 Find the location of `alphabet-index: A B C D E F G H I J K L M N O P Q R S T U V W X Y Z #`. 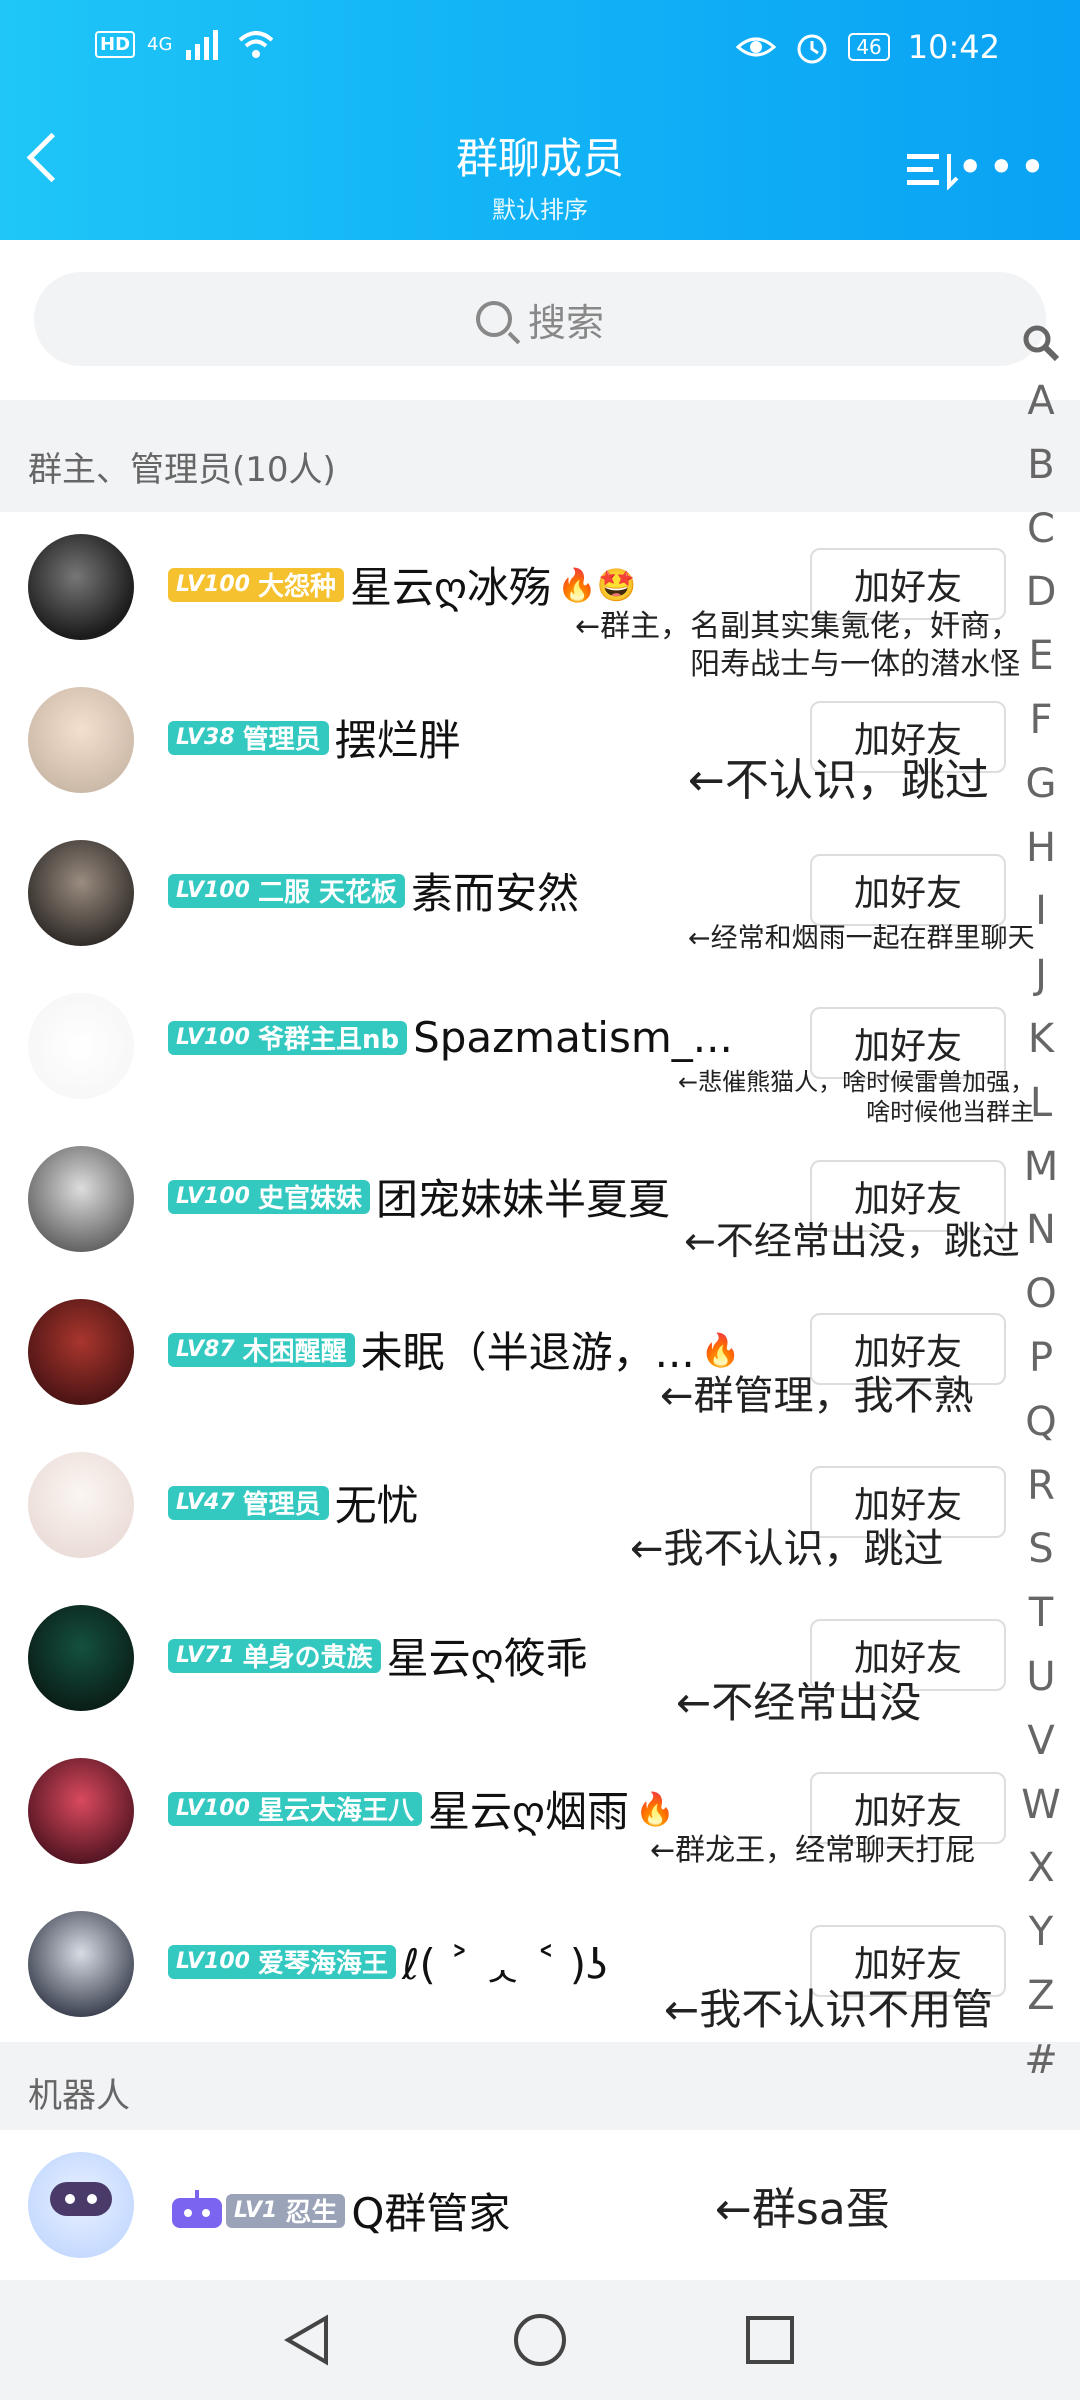

alphabet-index: A B C D E F G H I J K L M N O P Q R S T U V W X Y Z # is located at coordinates (1041, 1209).